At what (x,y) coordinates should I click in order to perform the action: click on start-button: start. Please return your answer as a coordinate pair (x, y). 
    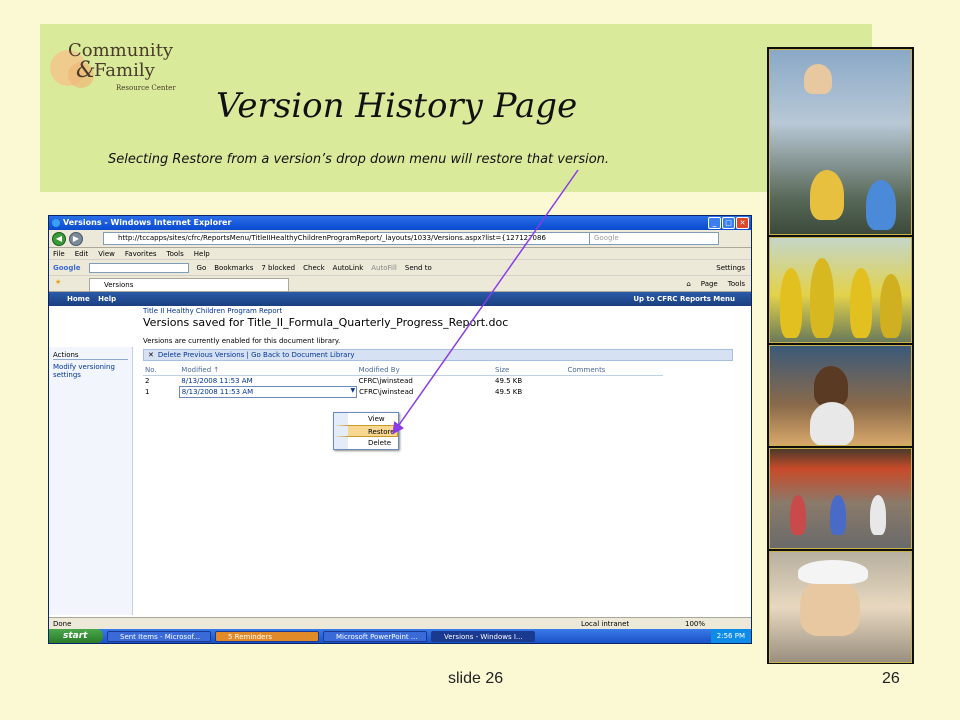
    Looking at the image, I should click on (76, 636).